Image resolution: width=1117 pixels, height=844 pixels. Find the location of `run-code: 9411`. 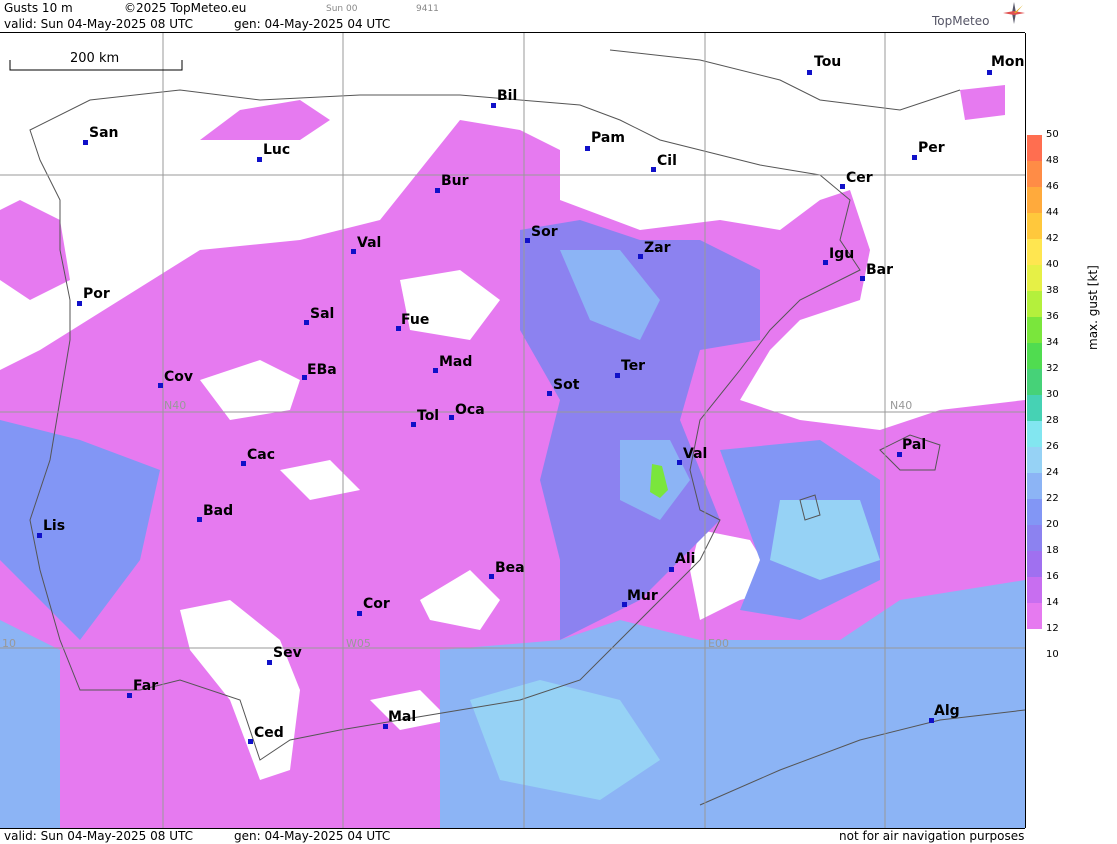

run-code: 9411 is located at coordinates (427, 9).